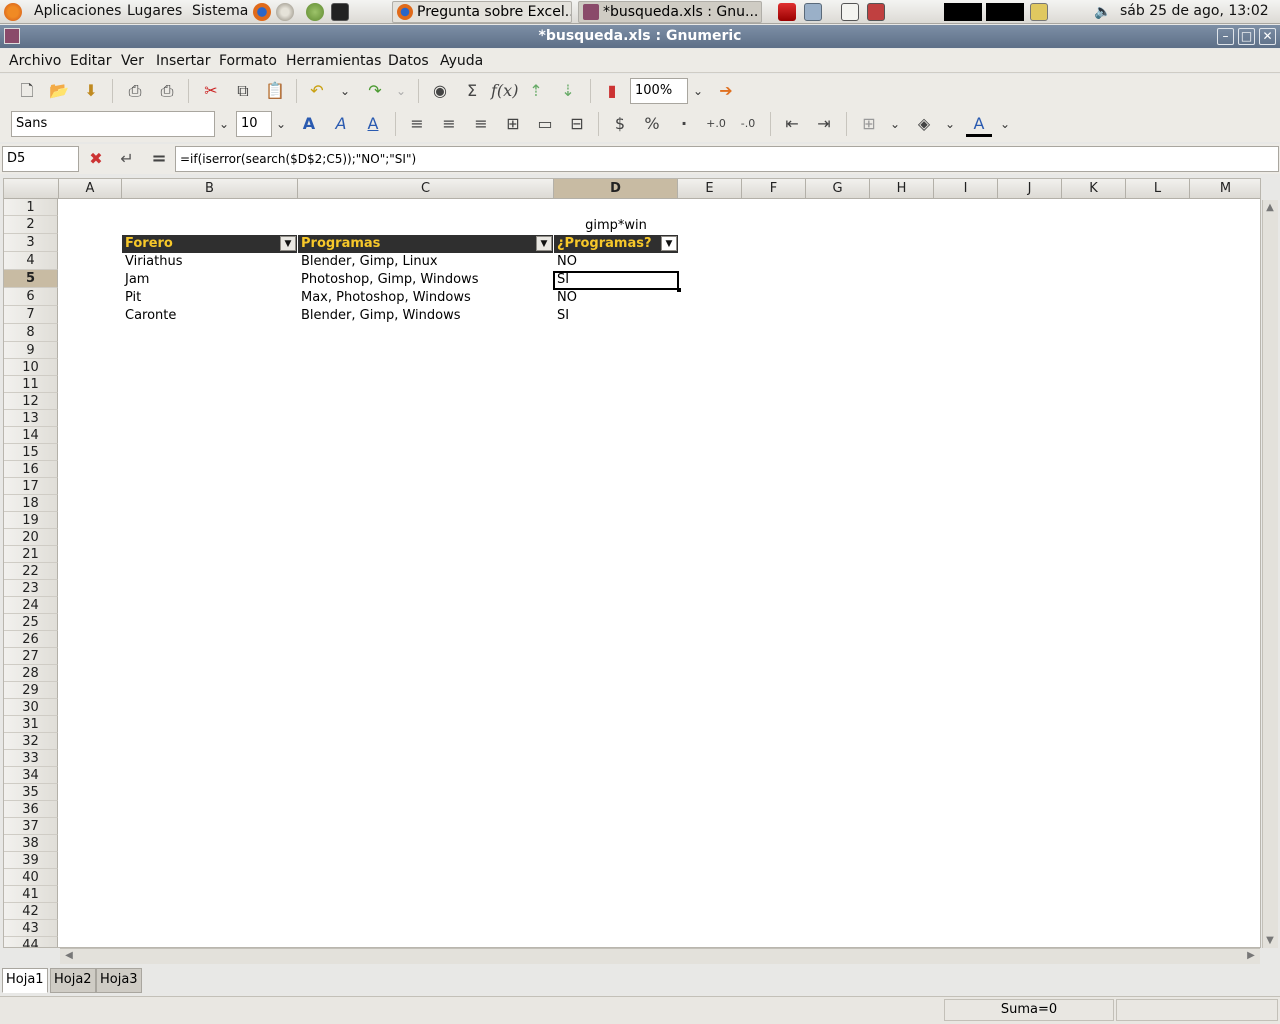 The image size is (1280, 1024). I want to click on maximize-button: □, so click(1246, 36).